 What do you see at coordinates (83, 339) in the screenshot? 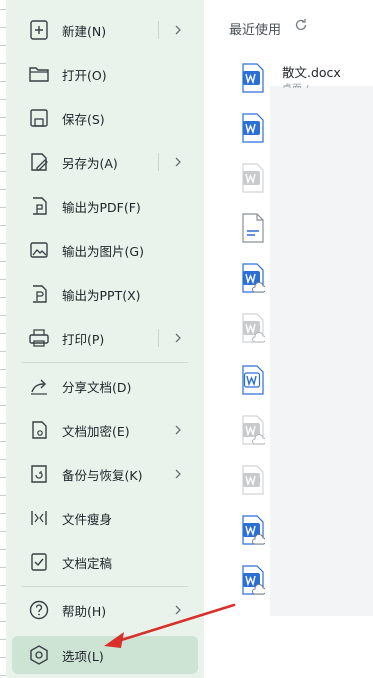
I see `menu-item-label: 打印(P)` at bounding box center [83, 339].